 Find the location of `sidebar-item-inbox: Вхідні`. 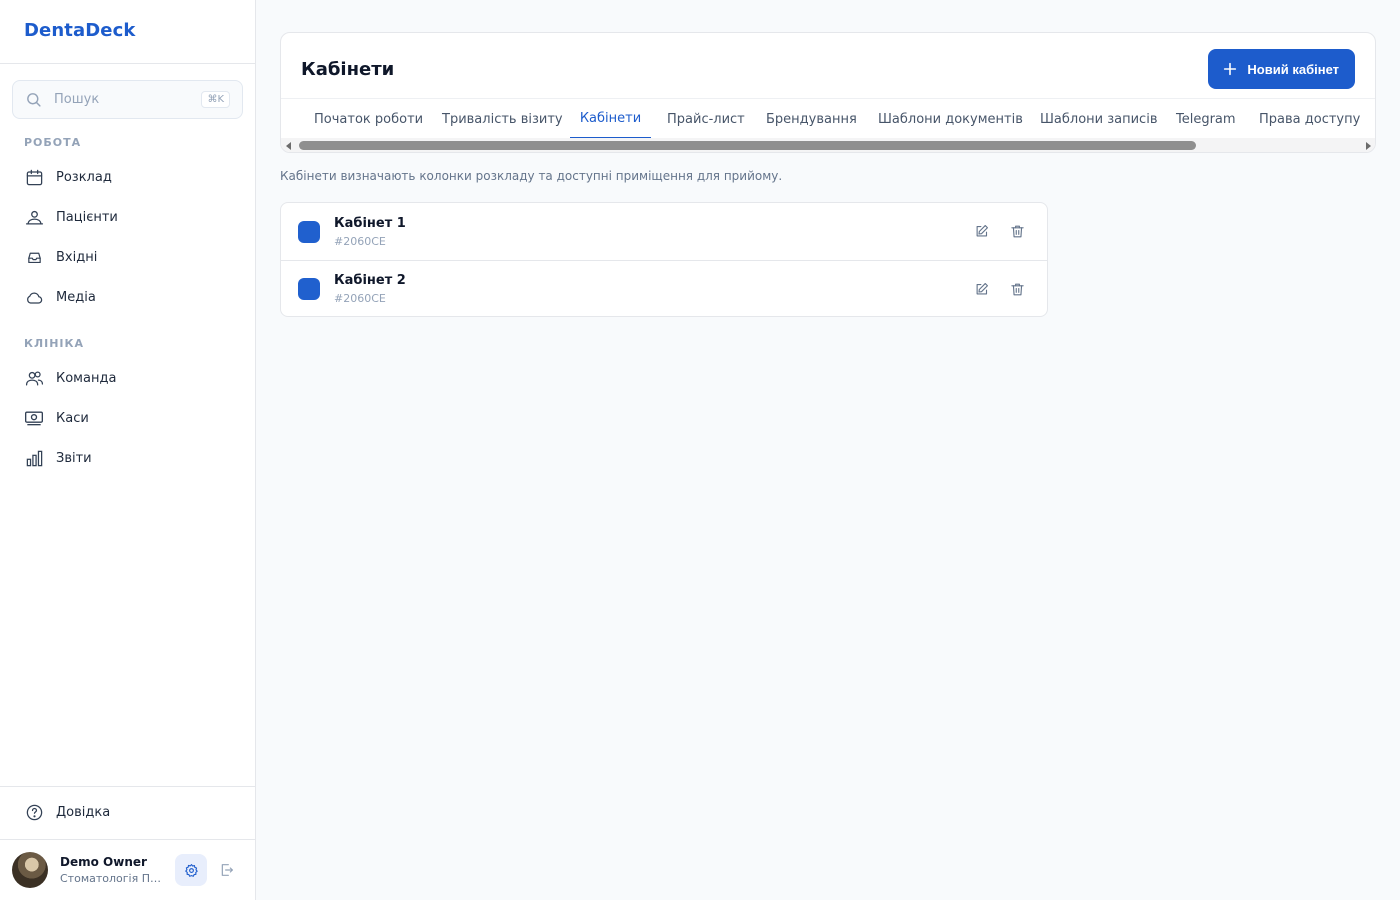

sidebar-item-inbox: Вхідні is located at coordinates (127, 257).